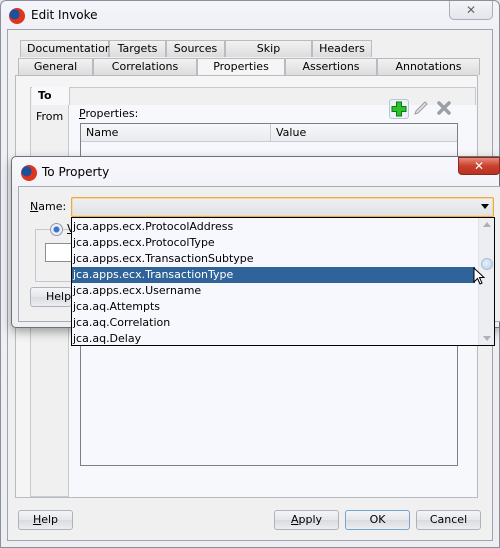  What do you see at coordinates (66, 48) in the screenshot?
I see `tab-documentation: Documentation` at bounding box center [66, 48].